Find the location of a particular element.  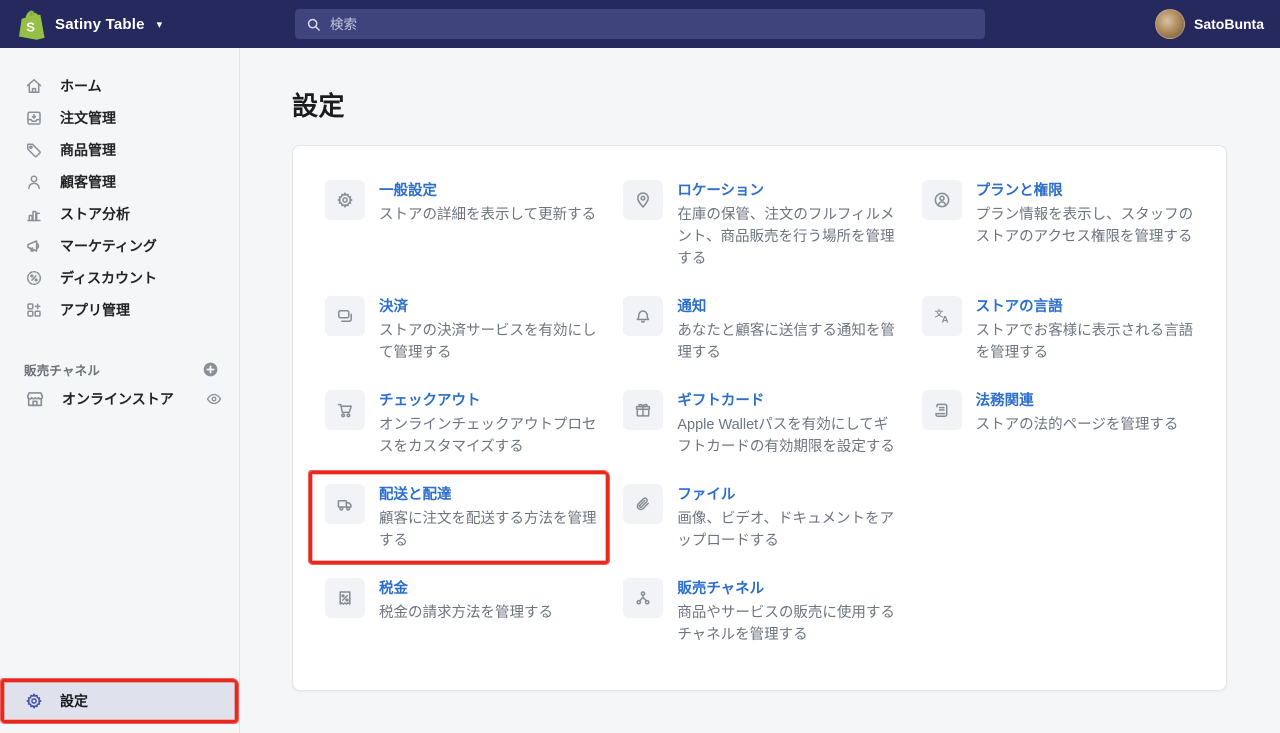

sidebar-nav: ホーム注文管理商品管理顧客管理ストア分析マーケティングディスカウントアプリ管理 is located at coordinates (119, 187).